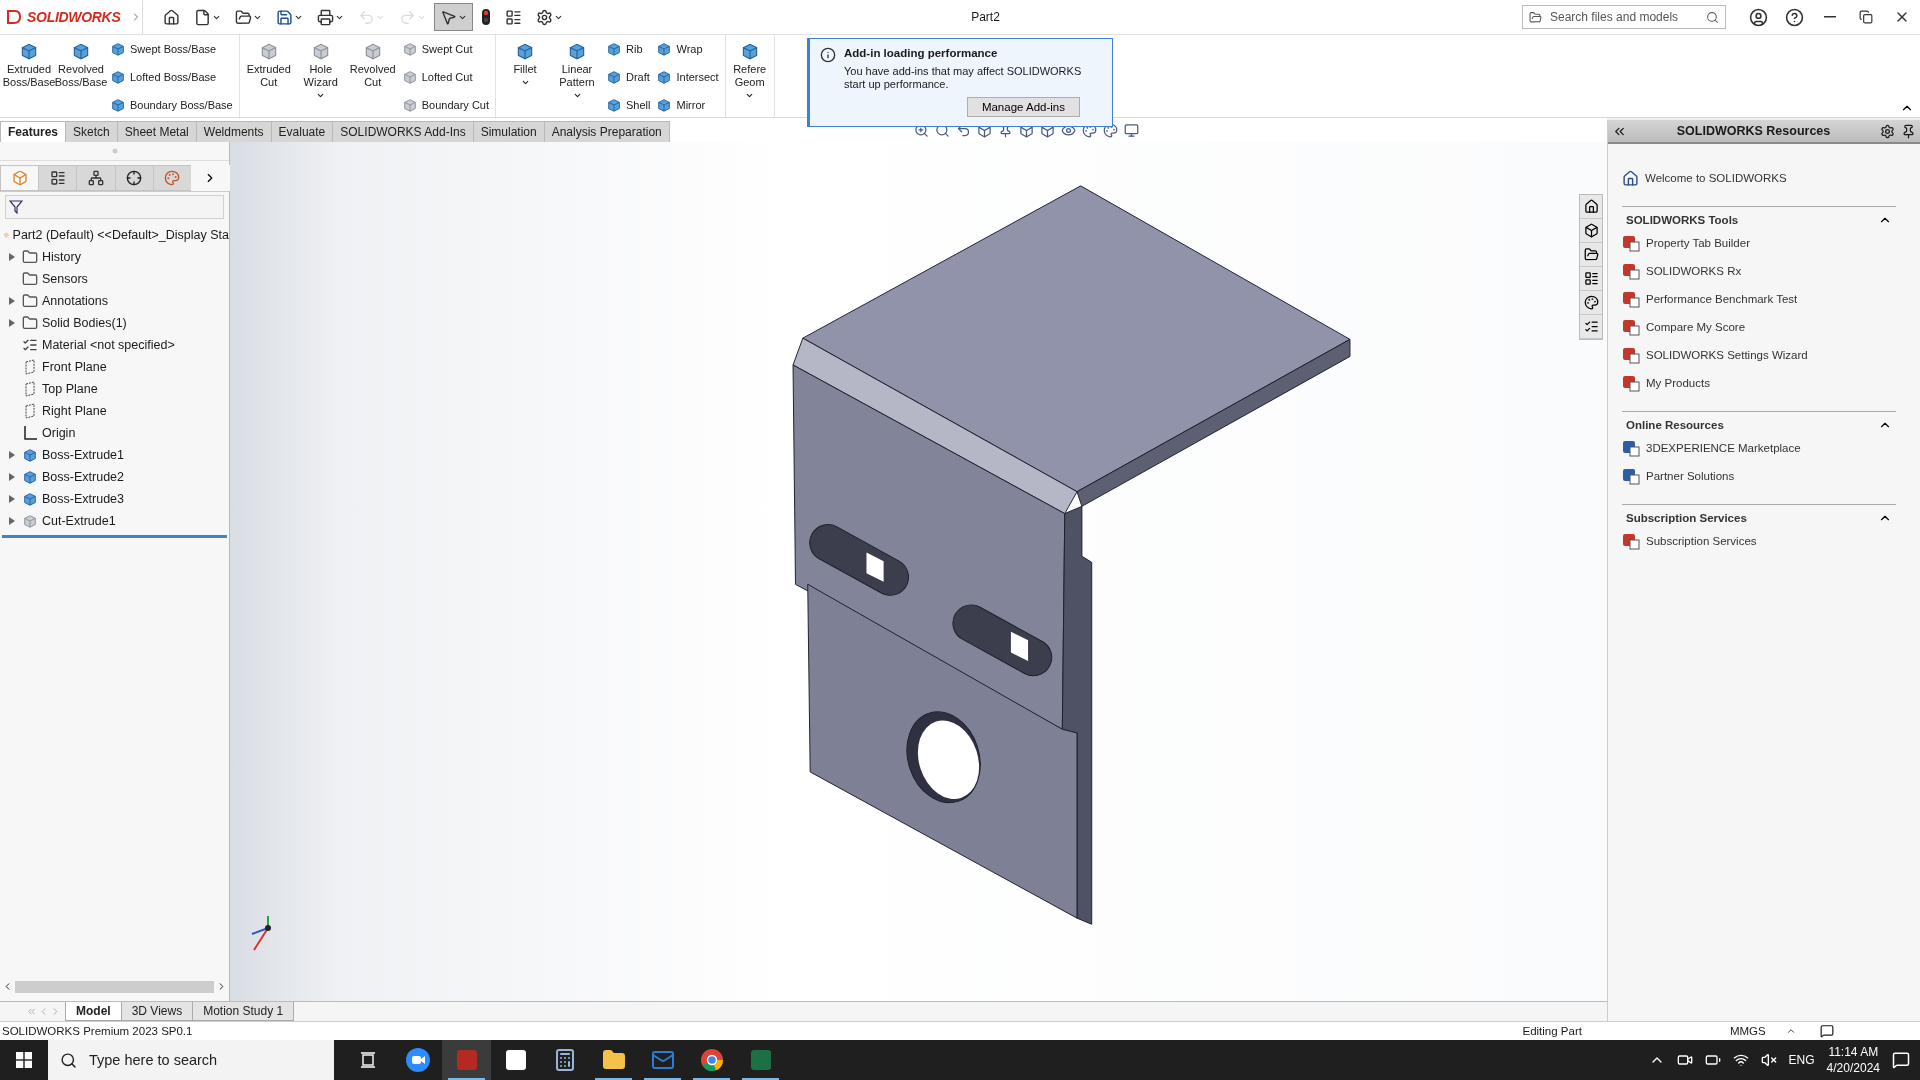 Image resolution: width=1920 pixels, height=1080 pixels. I want to click on resource-link: SOLIDWORKS Rx, so click(1759, 271).